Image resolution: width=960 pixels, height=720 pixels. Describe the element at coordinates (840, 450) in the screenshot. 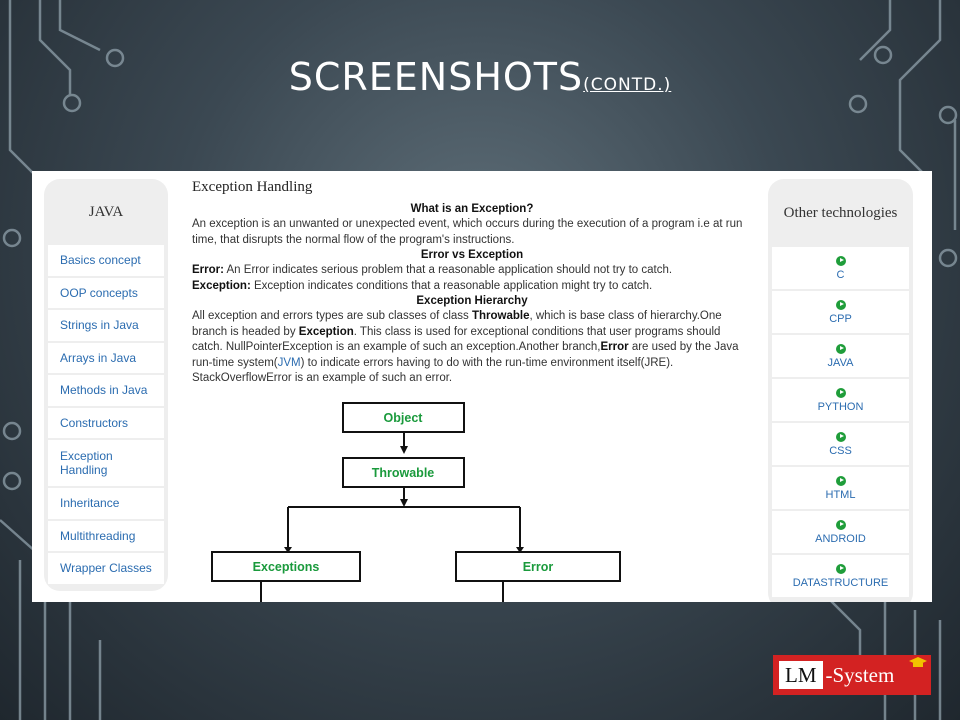

I see `tech-label: CSS` at that location.